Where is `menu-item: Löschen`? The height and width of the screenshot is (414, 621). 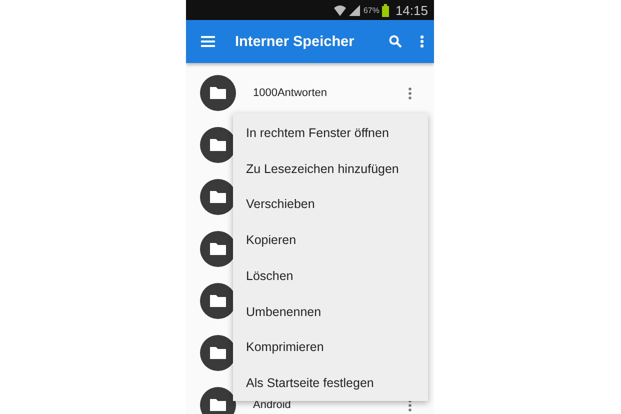
menu-item: Löschen is located at coordinates (330, 276).